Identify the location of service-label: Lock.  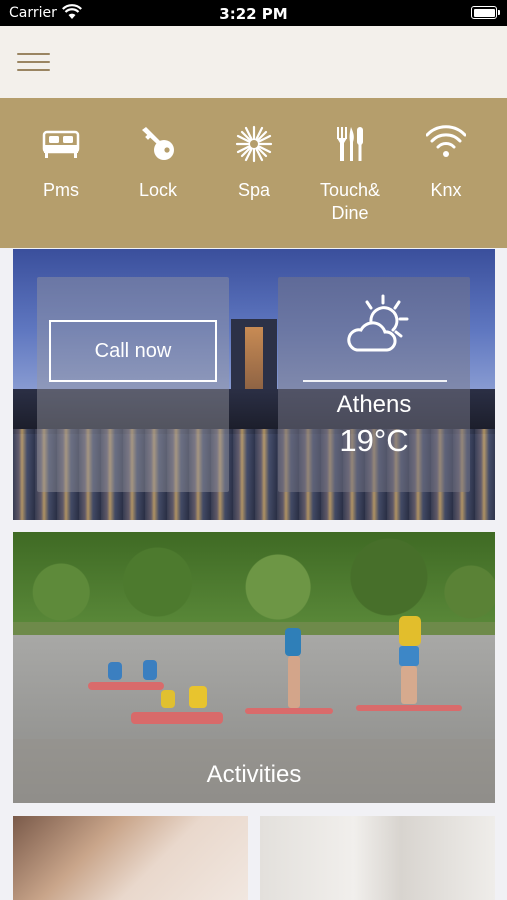
(158, 190).